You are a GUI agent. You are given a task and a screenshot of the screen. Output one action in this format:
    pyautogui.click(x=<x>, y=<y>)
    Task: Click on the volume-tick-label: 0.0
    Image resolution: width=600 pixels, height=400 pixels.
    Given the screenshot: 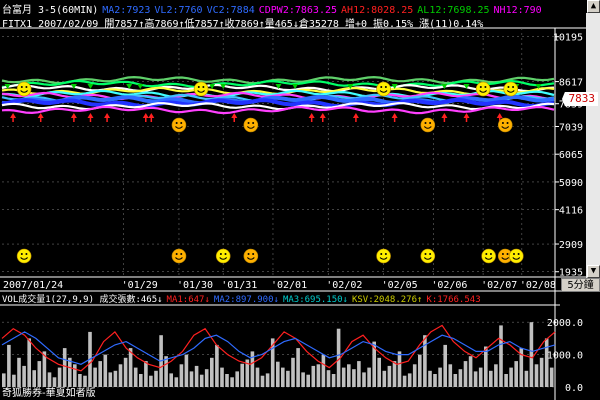 What is the action you would take?
    pyautogui.click(x=574, y=388)
    